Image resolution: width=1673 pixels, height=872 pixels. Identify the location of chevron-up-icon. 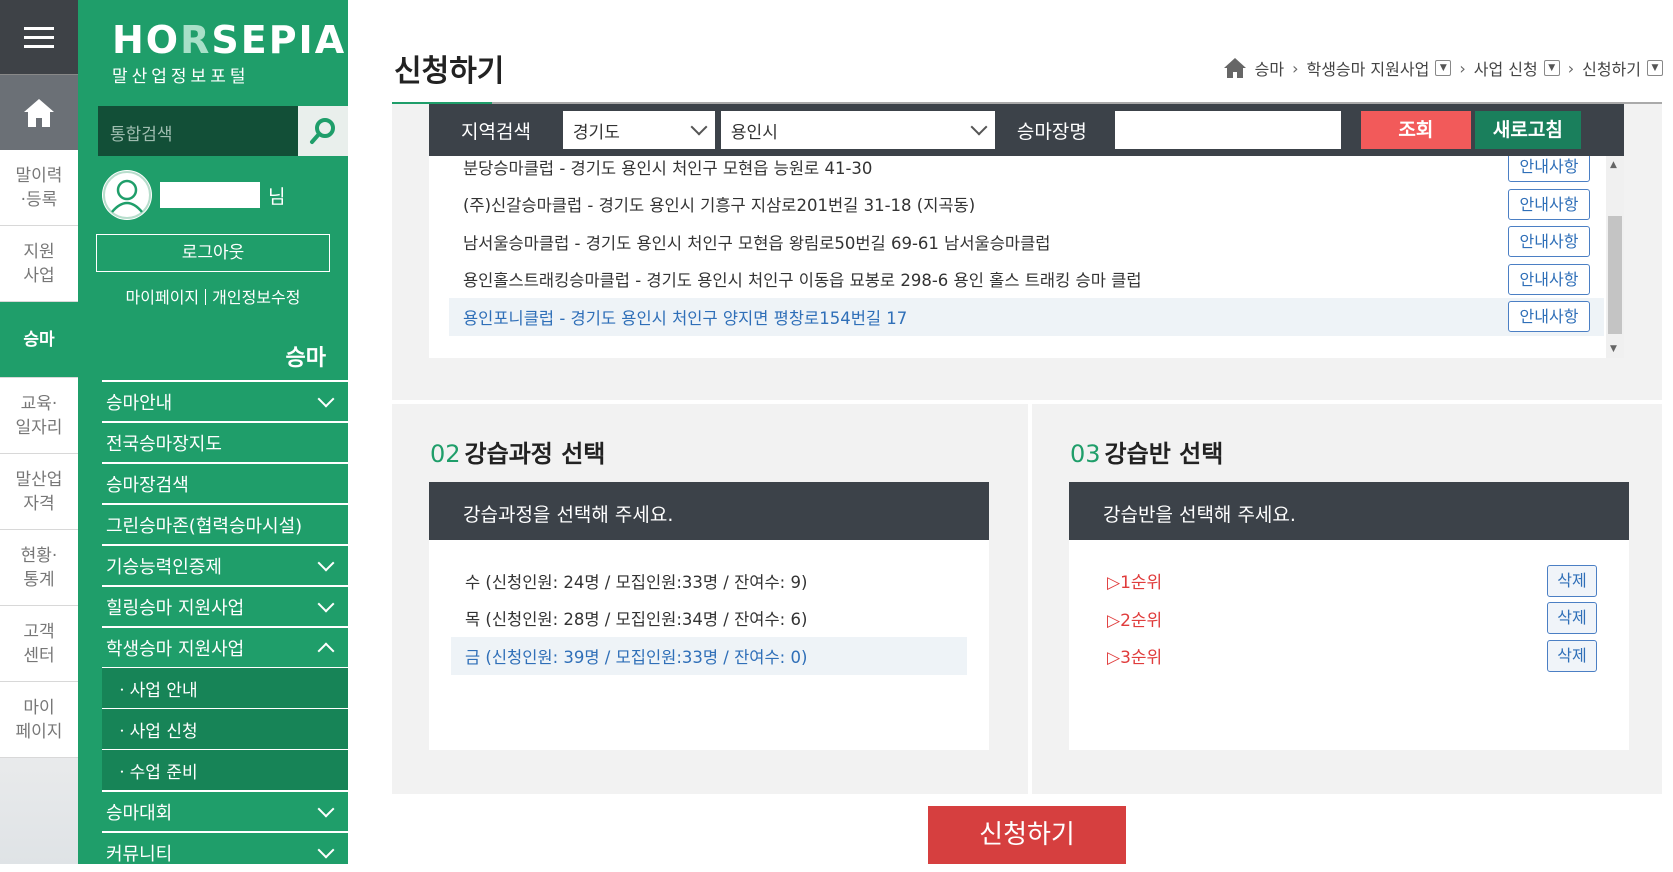
(326, 650).